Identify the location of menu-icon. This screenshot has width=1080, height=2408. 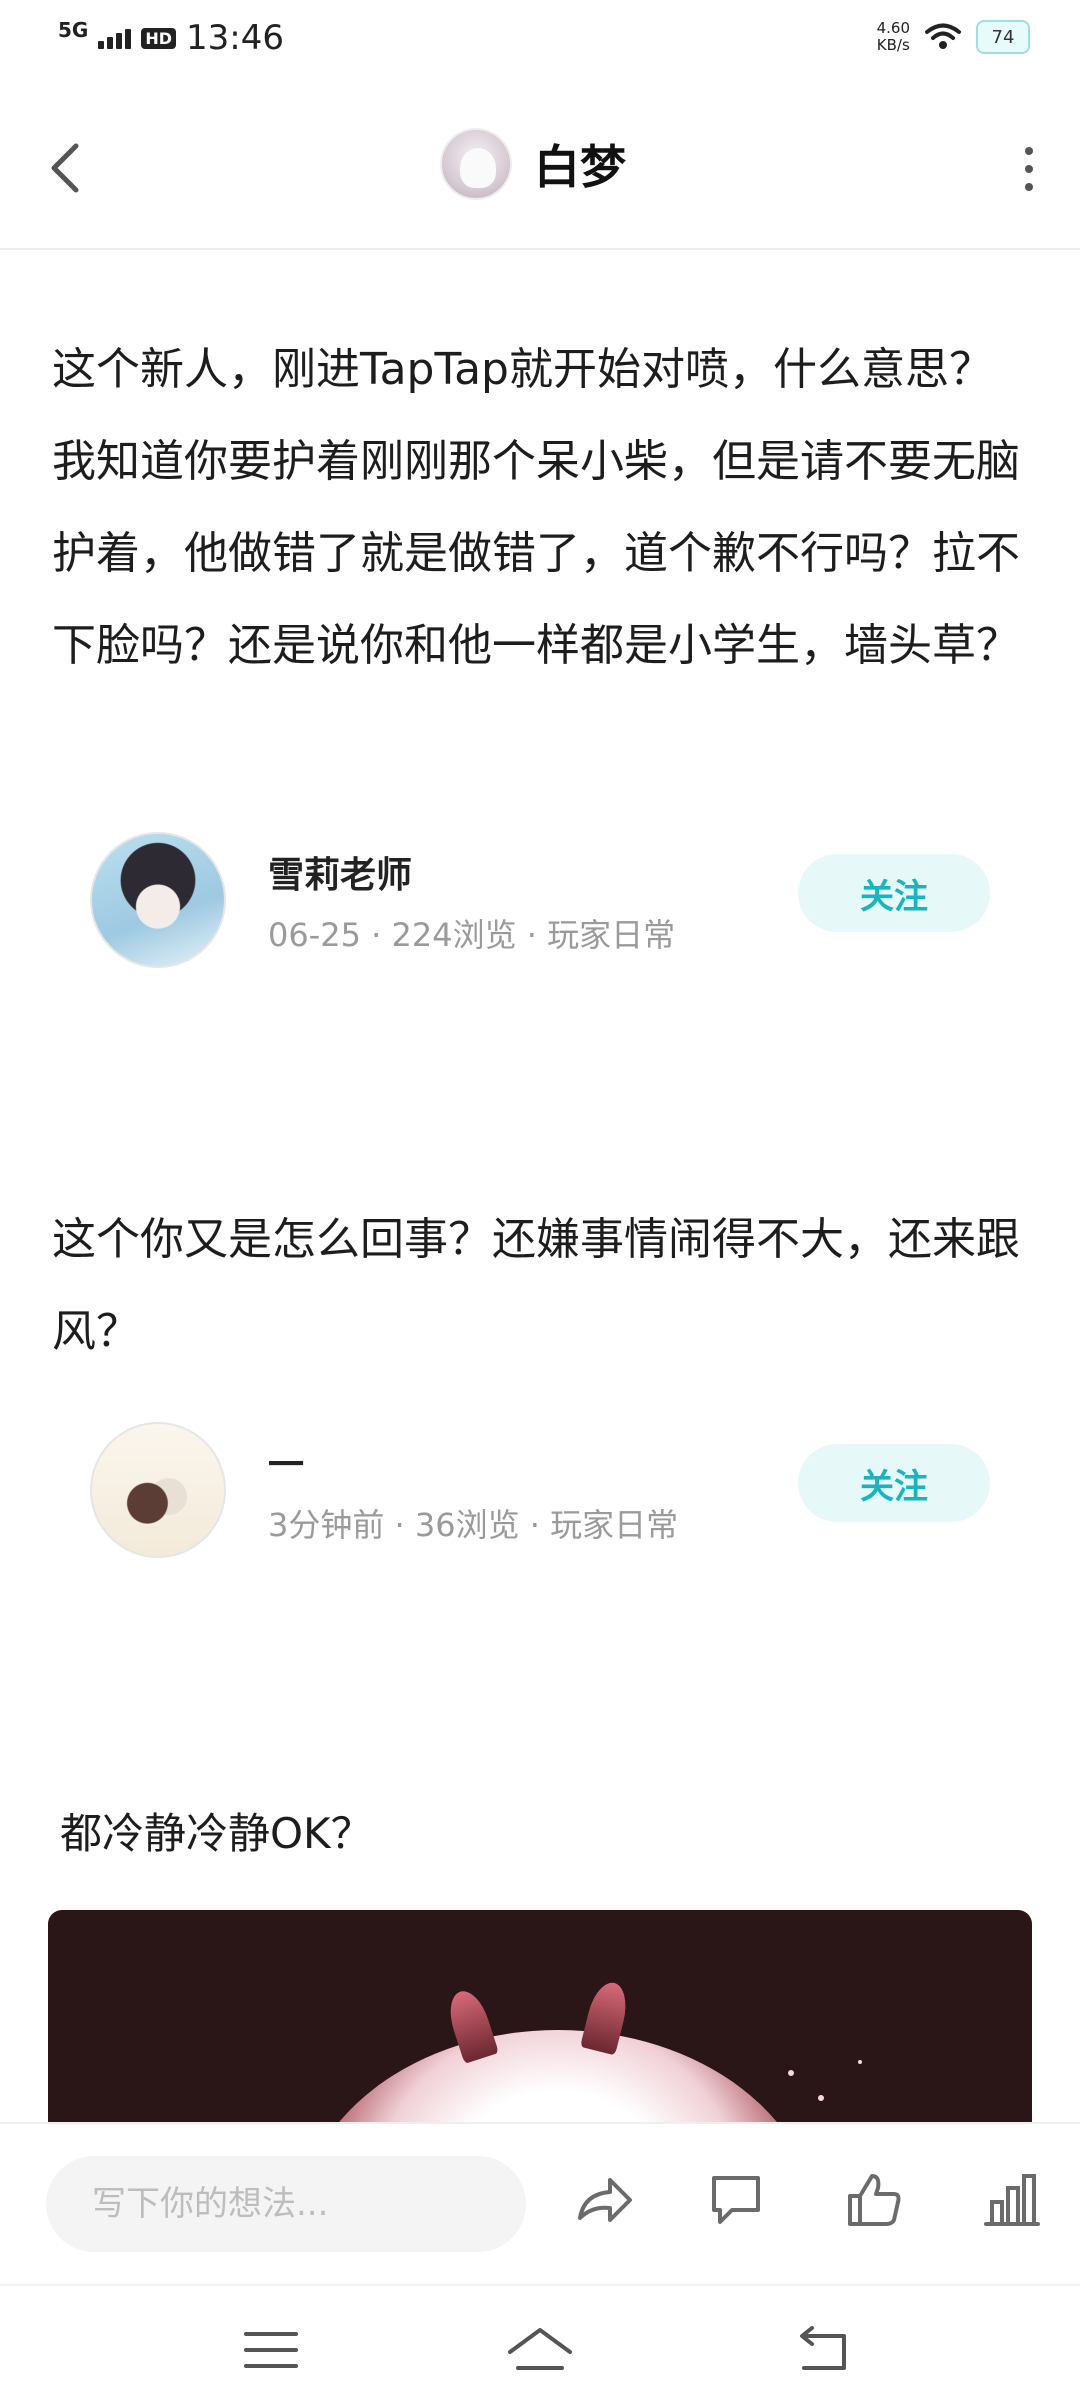
(271, 2350).